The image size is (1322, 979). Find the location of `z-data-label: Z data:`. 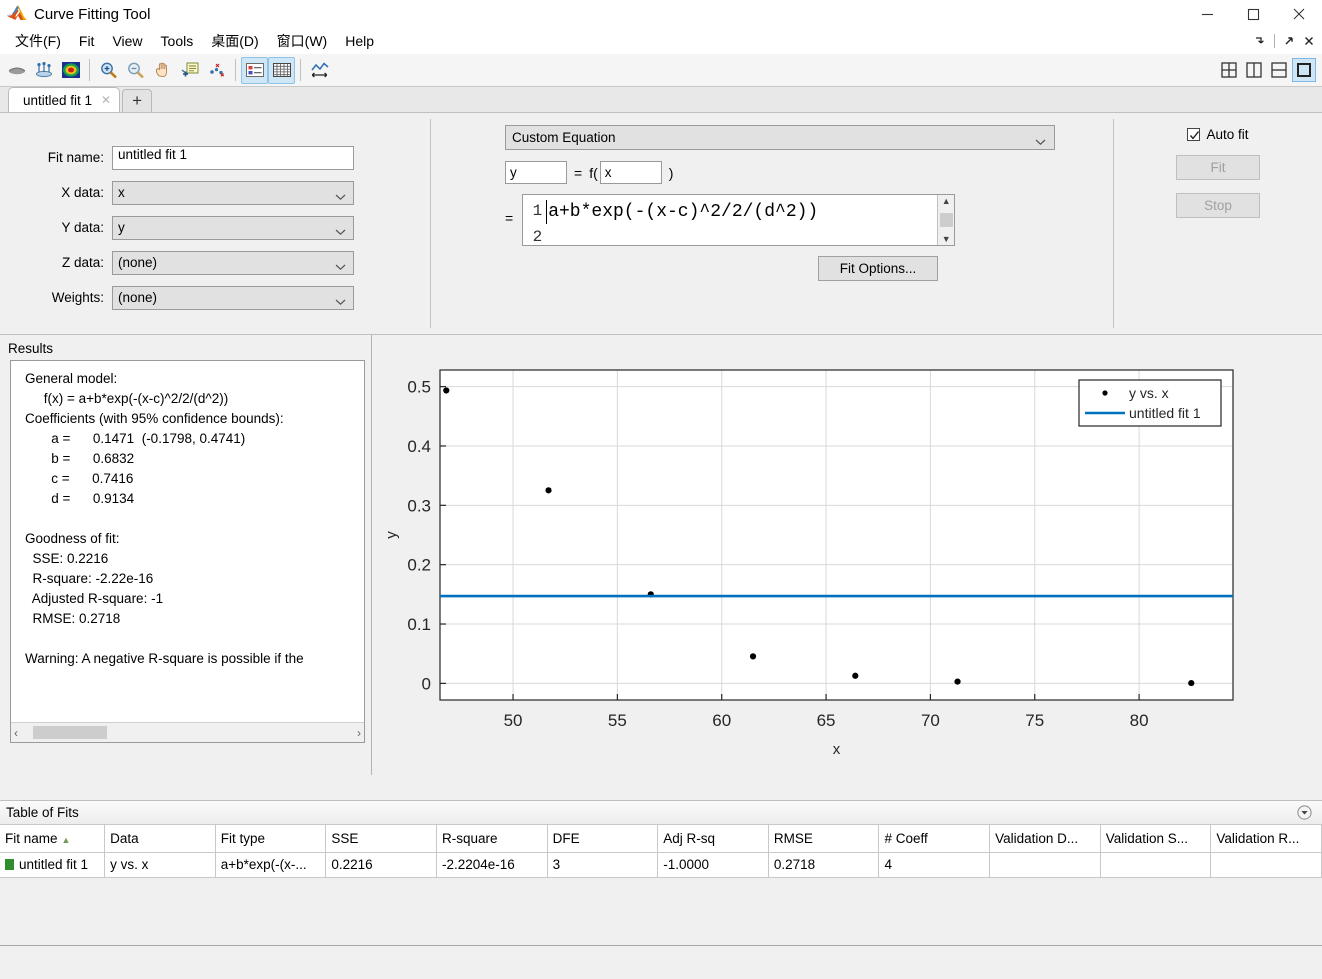

z-data-label: Z data: is located at coordinates (82, 262).